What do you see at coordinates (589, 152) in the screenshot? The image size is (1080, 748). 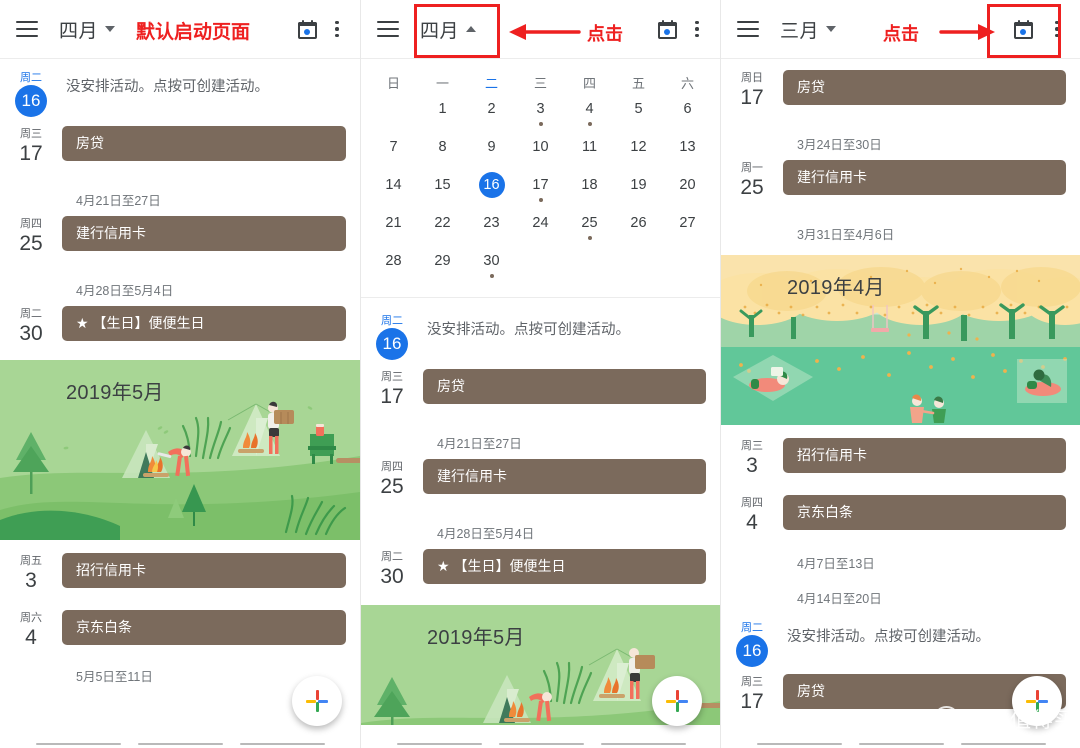 I see `mini-month-day-cell: 11` at bounding box center [589, 152].